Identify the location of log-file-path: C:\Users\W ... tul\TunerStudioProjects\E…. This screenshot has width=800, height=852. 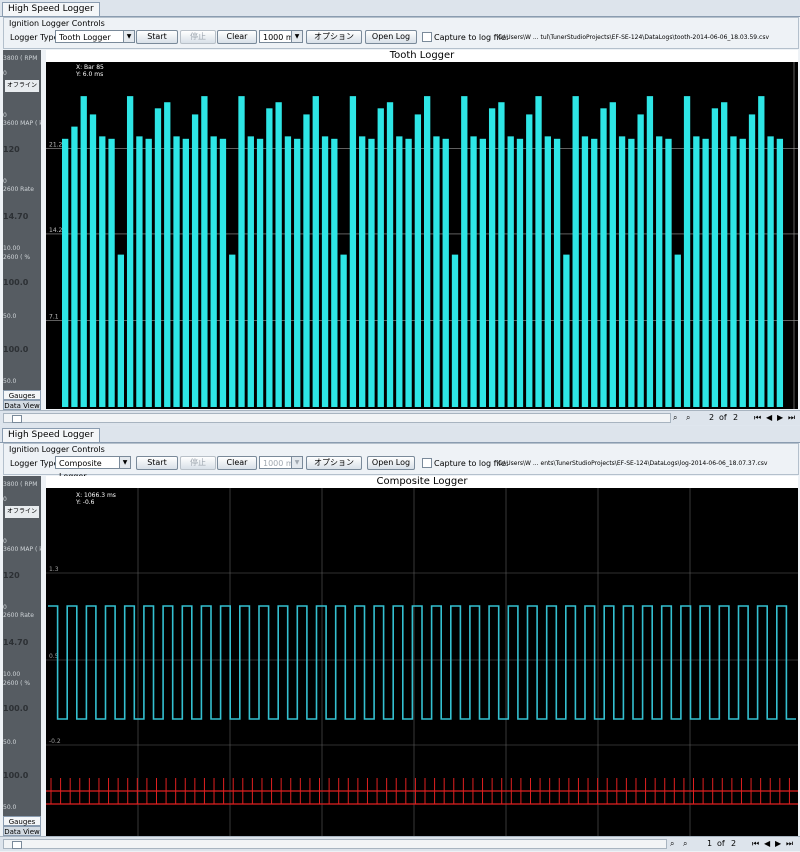
(633, 37).